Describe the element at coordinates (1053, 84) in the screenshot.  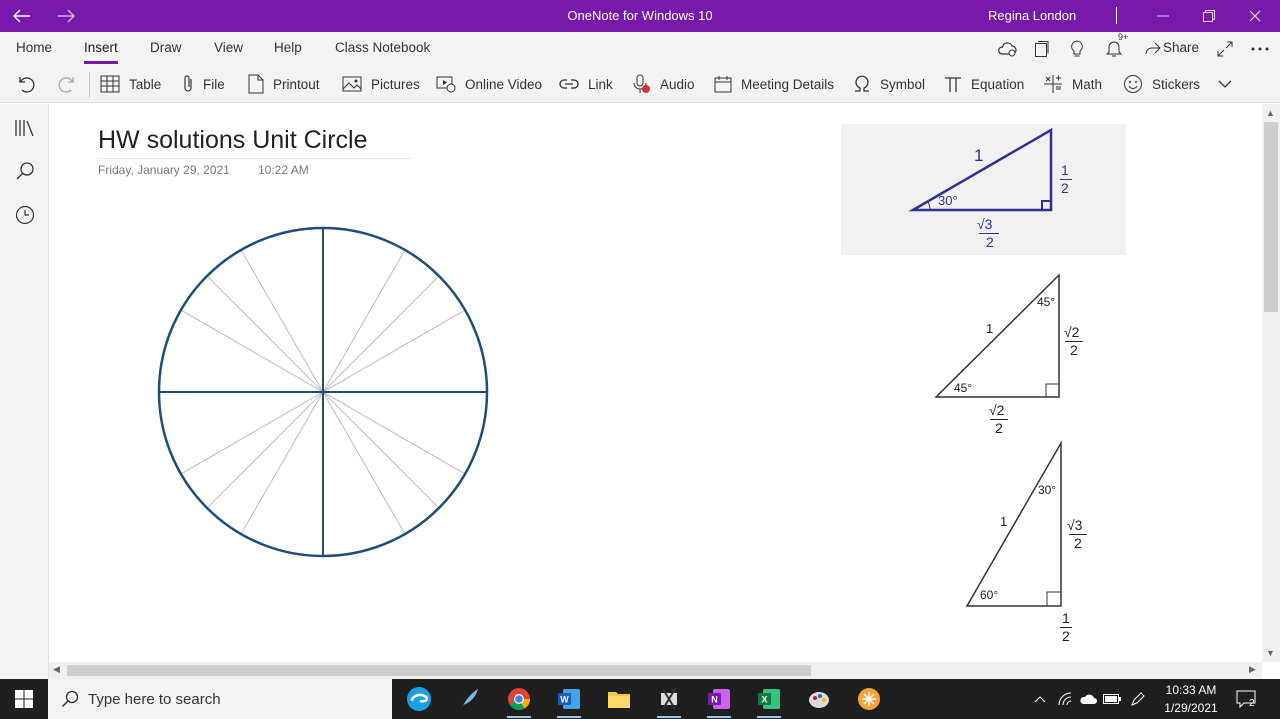
I see `math-icon` at that location.